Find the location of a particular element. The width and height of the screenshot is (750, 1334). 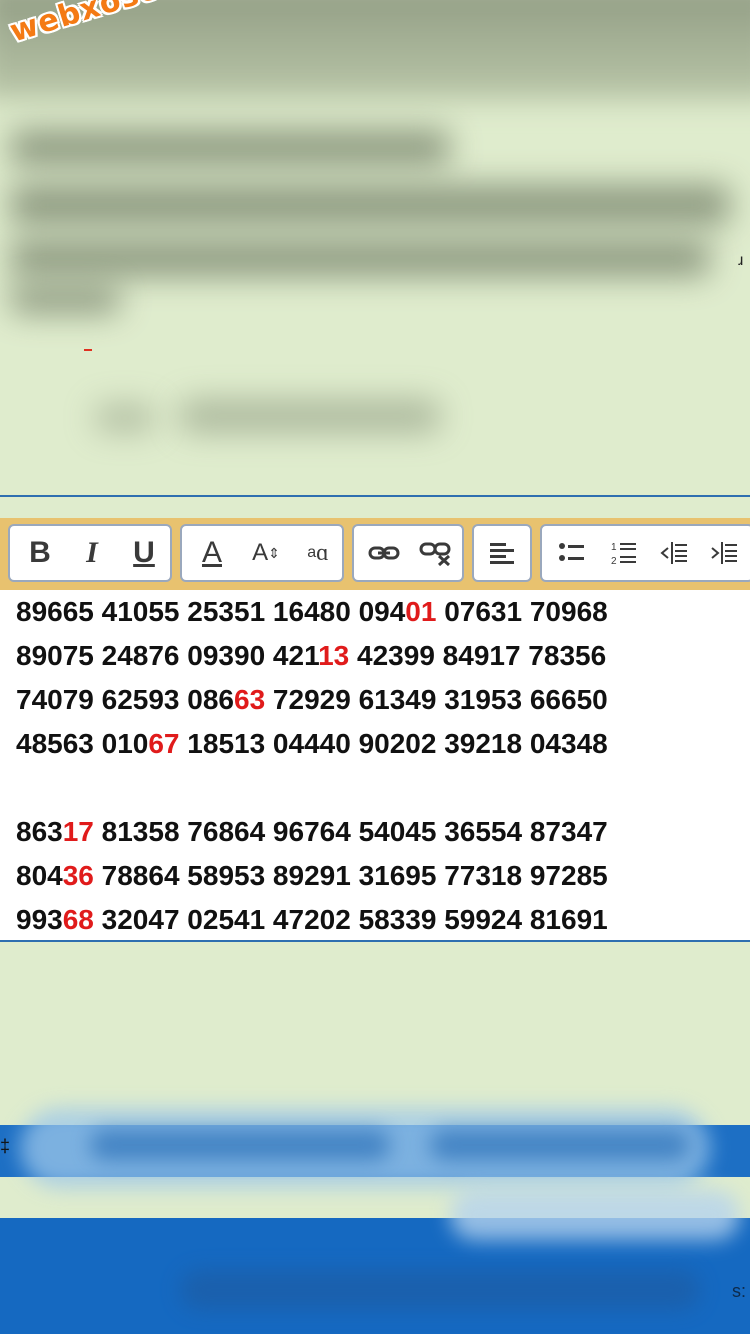

highlighted-digits: 13 is located at coordinates (334, 655).